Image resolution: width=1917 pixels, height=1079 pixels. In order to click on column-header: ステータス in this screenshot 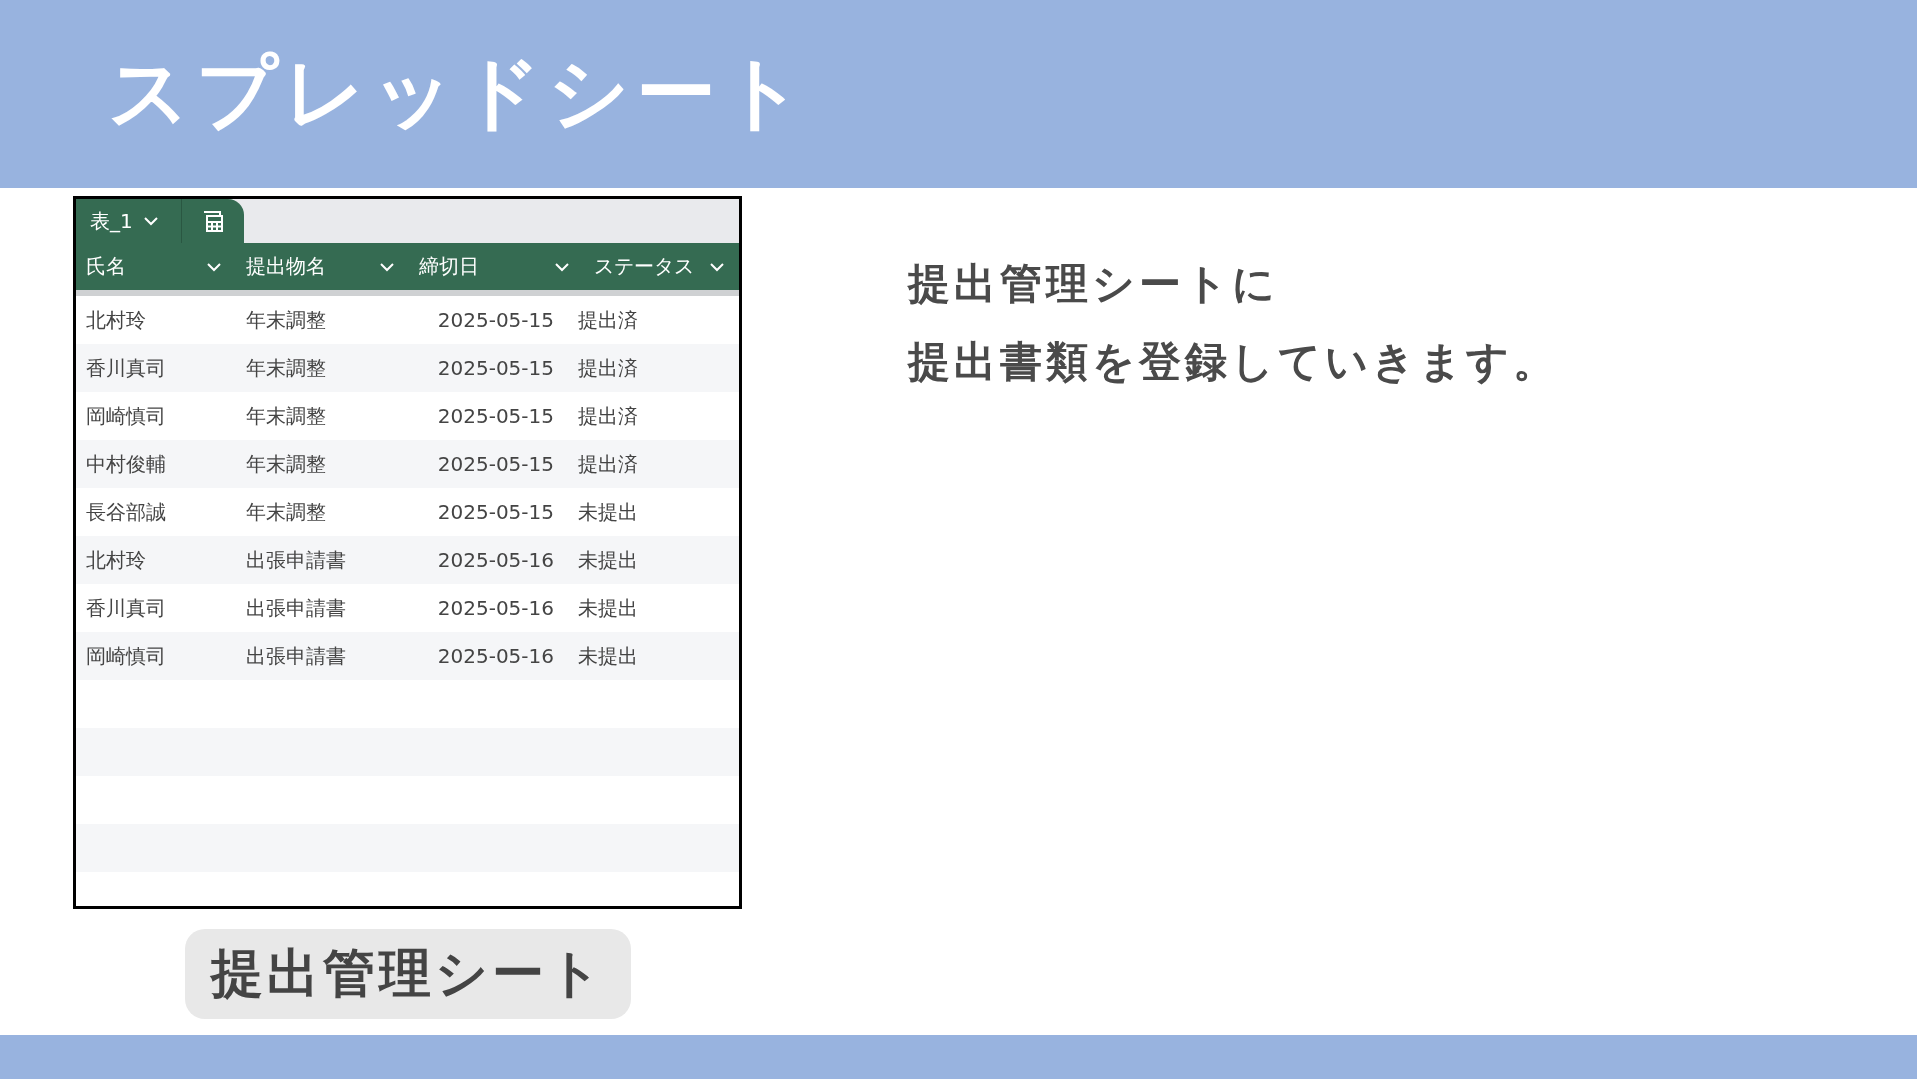, I will do `click(661, 266)`.